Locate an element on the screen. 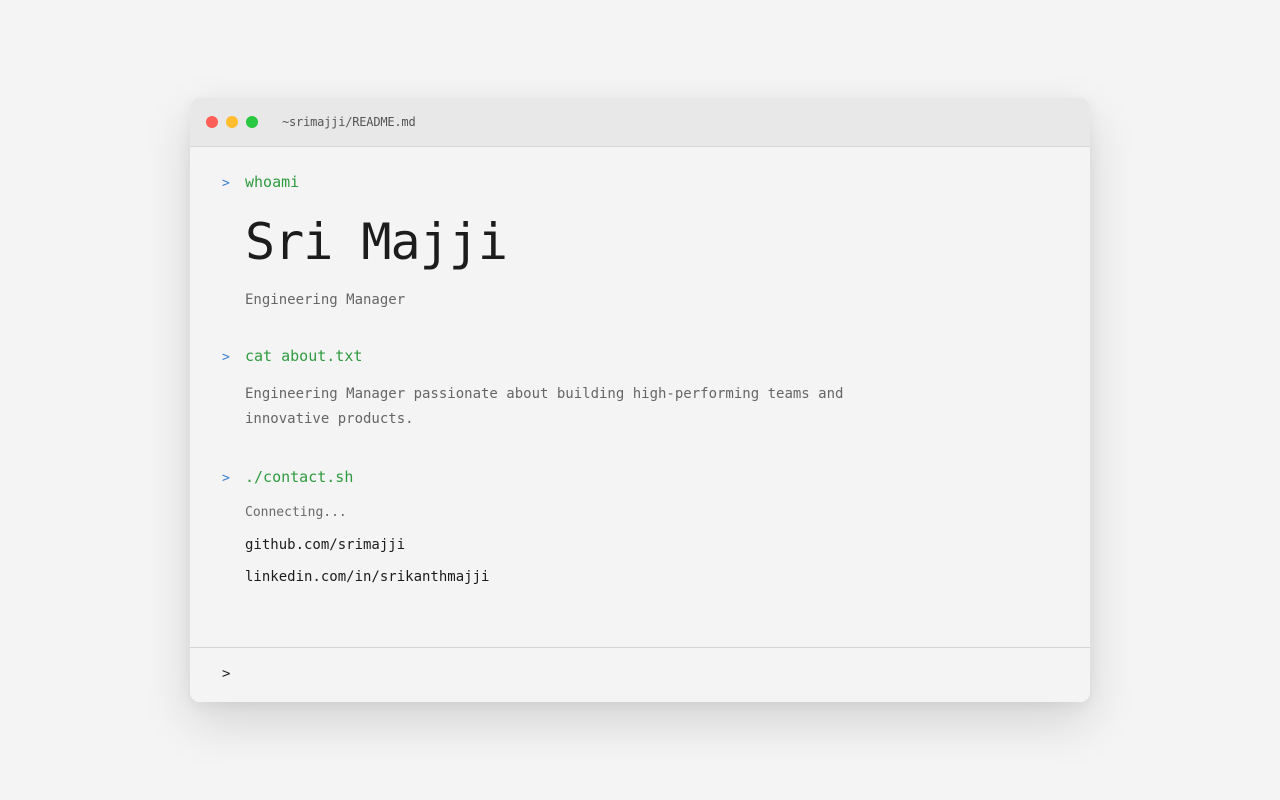 The width and height of the screenshot is (1280, 800). input-prompt: > is located at coordinates (226, 674).